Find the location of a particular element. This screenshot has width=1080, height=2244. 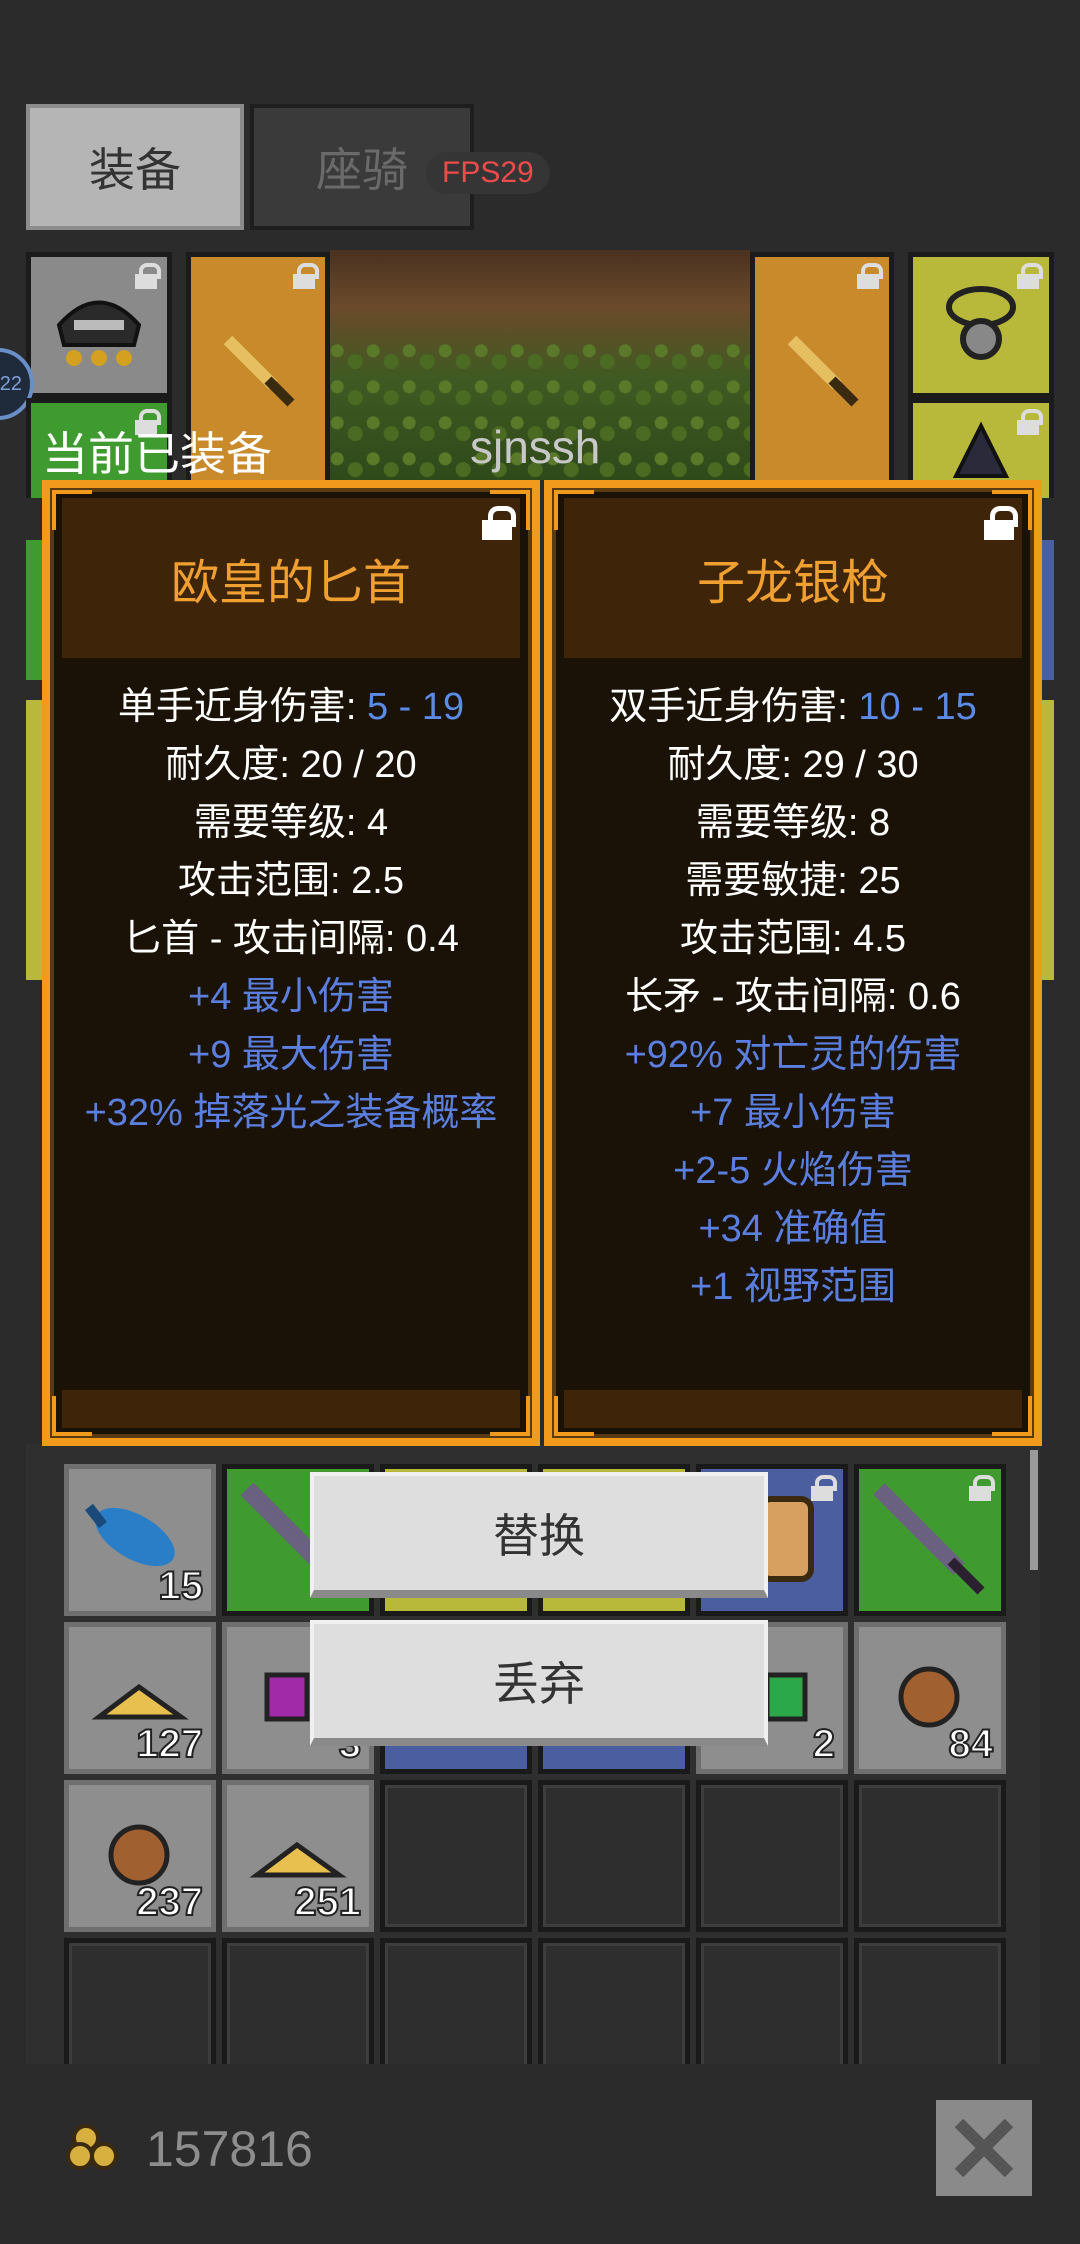

player-name: sjnssh is located at coordinates (535, 447).